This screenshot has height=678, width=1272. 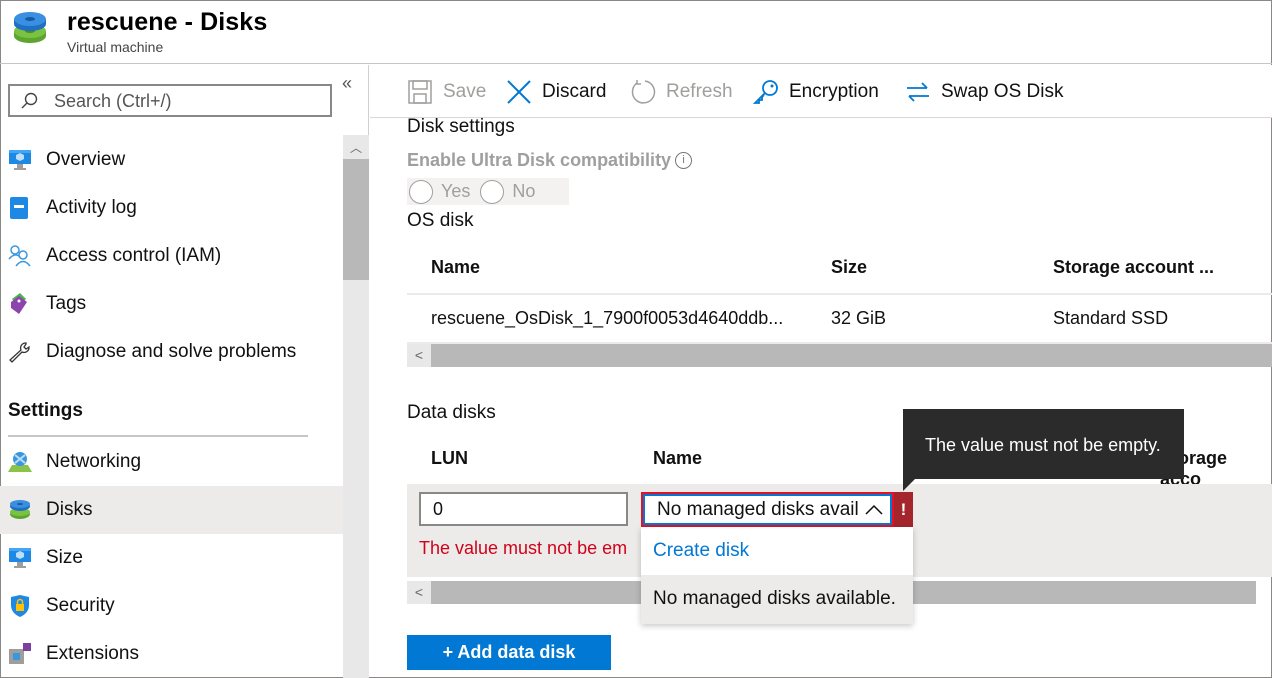 What do you see at coordinates (643, 92) in the screenshot?
I see `refresh-icon` at bounding box center [643, 92].